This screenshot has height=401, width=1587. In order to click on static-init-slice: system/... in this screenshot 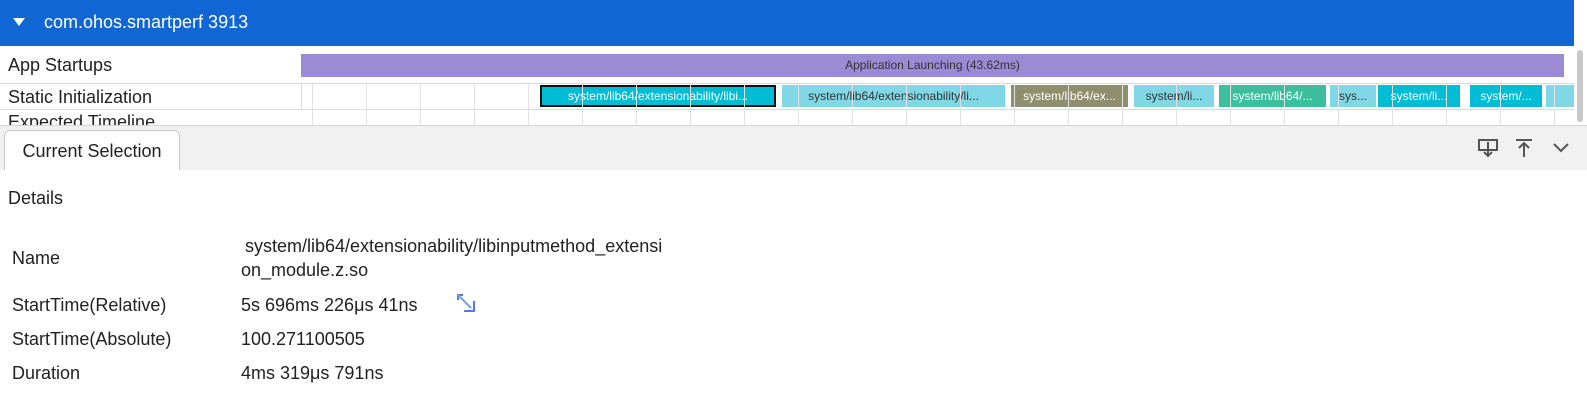, I will do `click(1506, 96)`.